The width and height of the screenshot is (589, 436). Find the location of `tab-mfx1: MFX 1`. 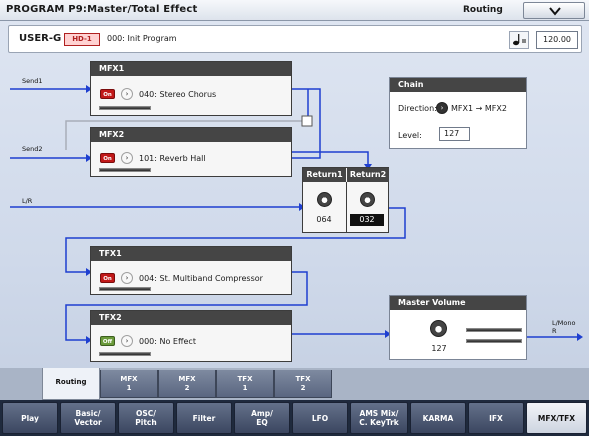

tab-mfx1: MFX 1 is located at coordinates (129, 384).